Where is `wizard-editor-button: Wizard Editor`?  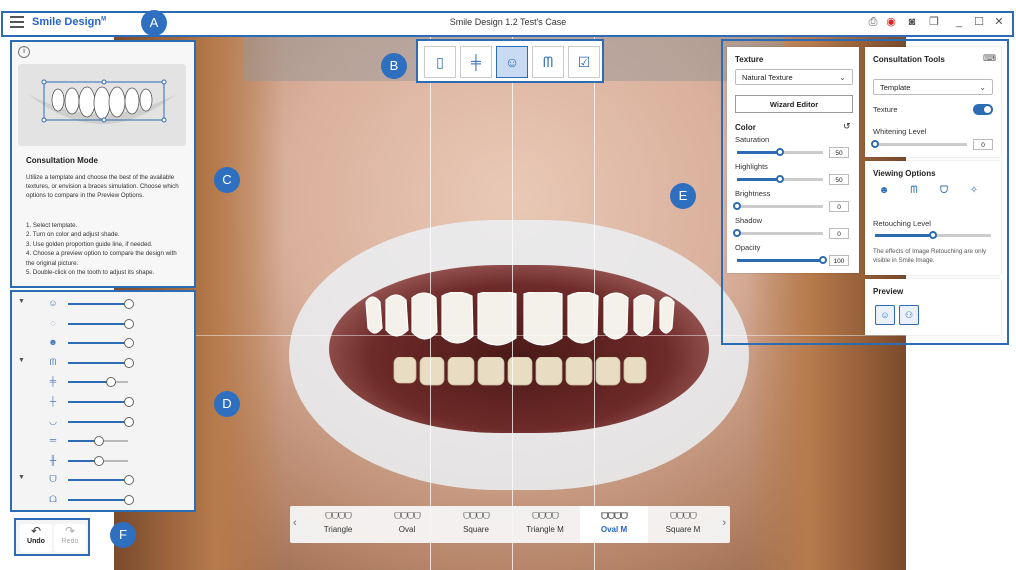 wizard-editor-button: Wizard Editor is located at coordinates (794, 104).